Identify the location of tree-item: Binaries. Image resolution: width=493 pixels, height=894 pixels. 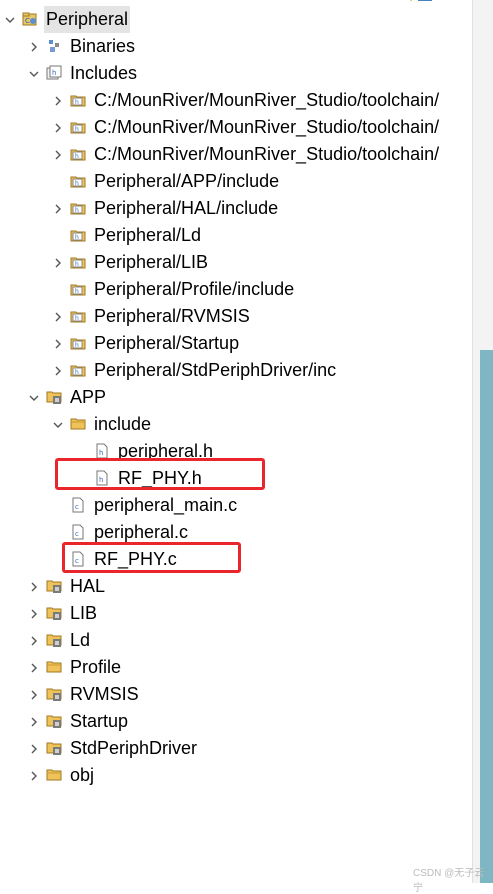
(236, 46).